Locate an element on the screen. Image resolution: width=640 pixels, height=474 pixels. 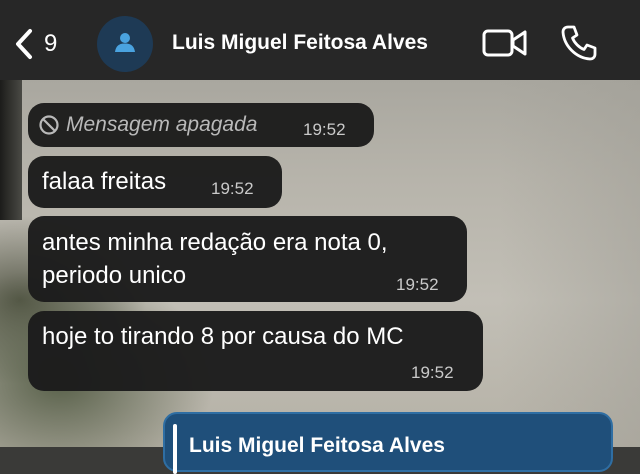
video-camera-icon is located at coordinates (505, 45).